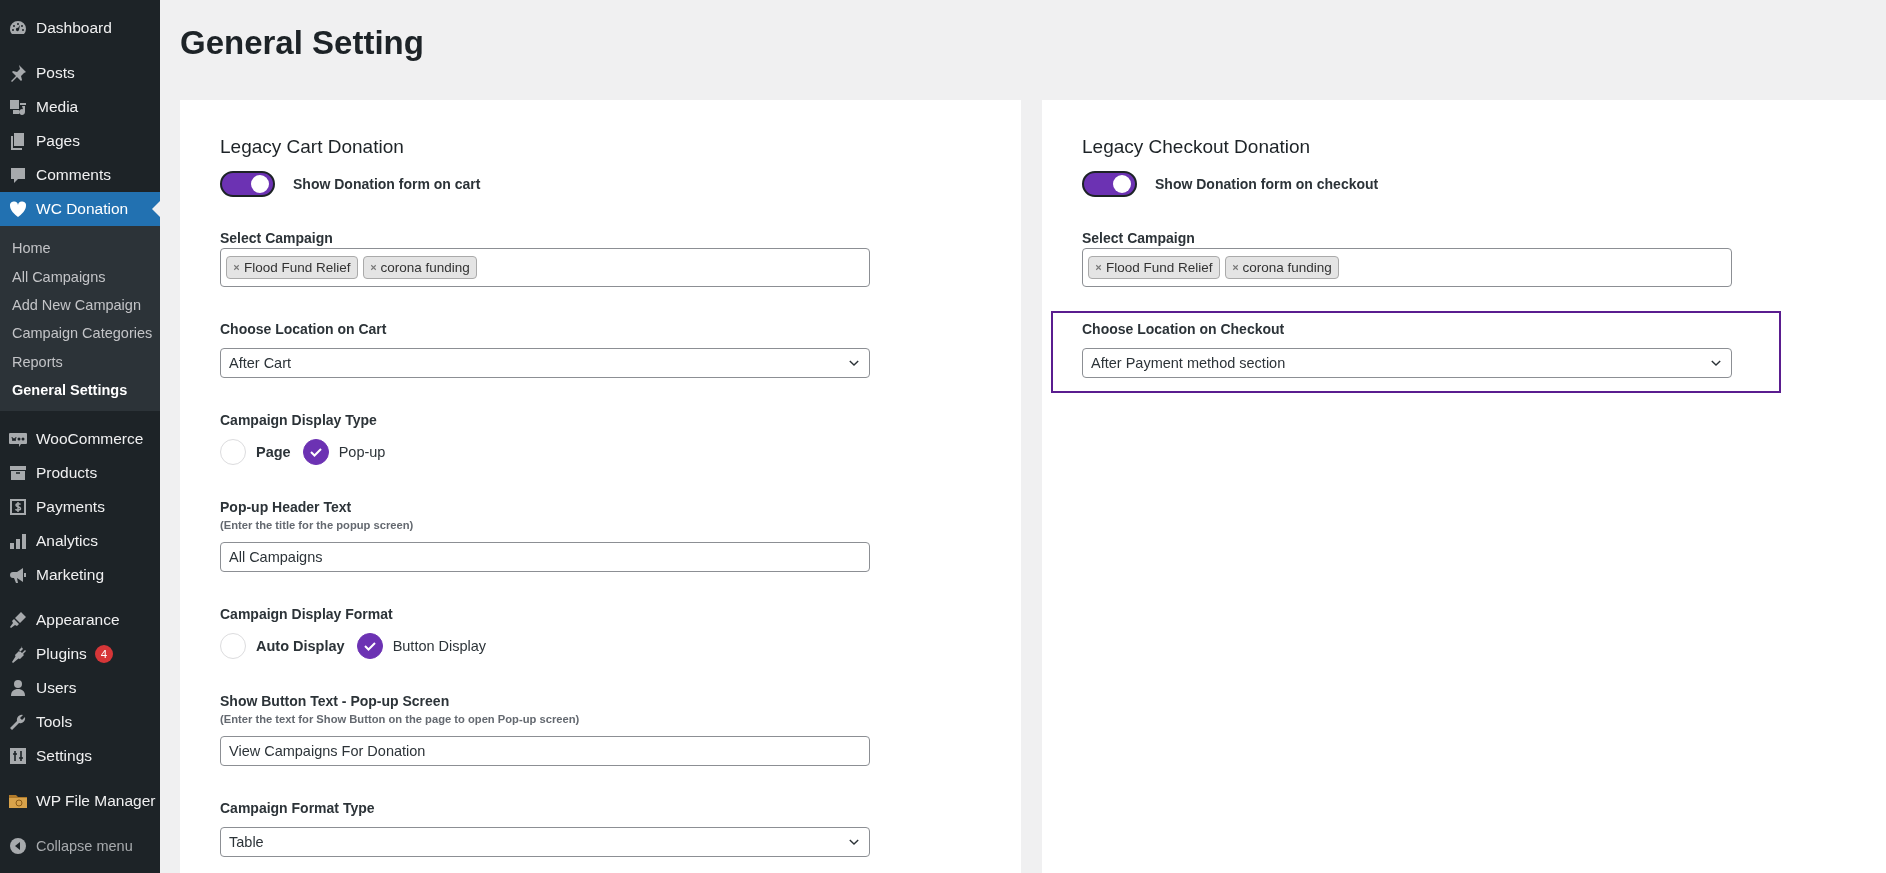 This screenshot has width=1886, height=873. I want to click on field-hint: (Enter the text for Show Button on the page to open Pop-up screen), so click(400, 719).